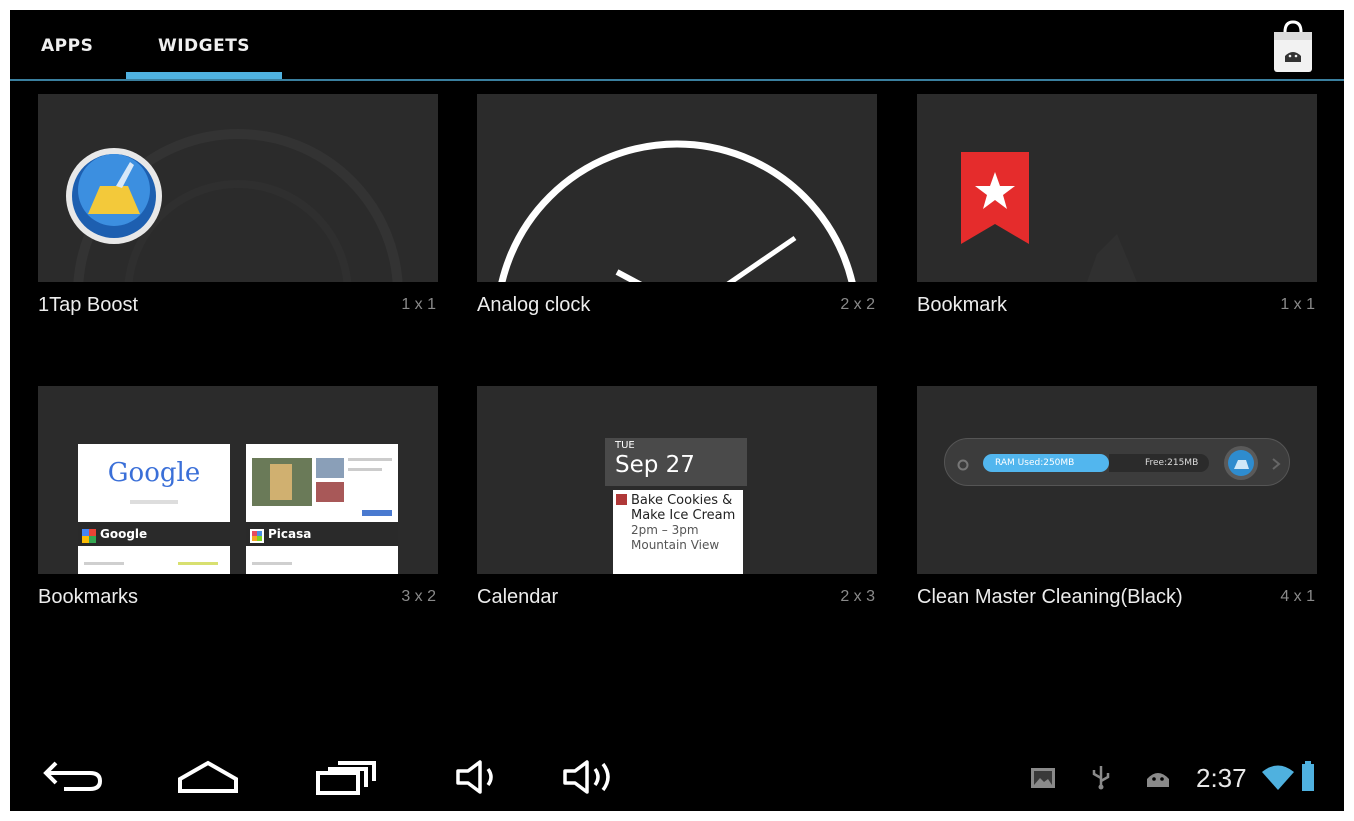  Describe the element at coordinates (1221, 778) in the screenshot. I see `status-clock: 2:37` at that location.